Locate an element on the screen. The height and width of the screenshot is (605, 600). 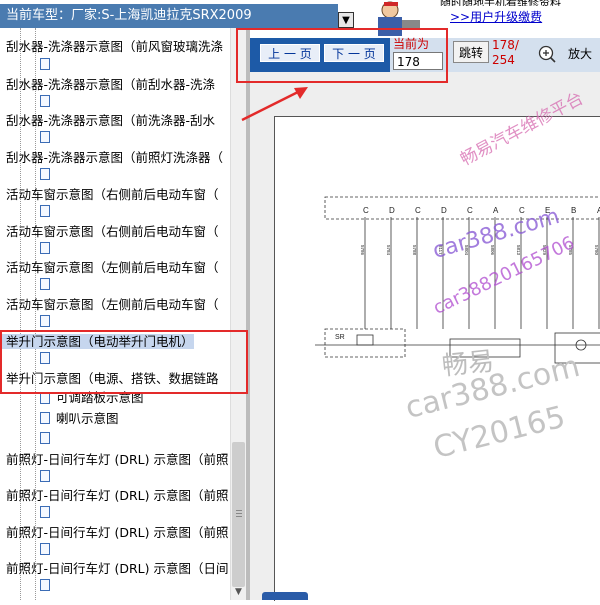
wire-code-label: 8117 is located at coordinates (440, 250).